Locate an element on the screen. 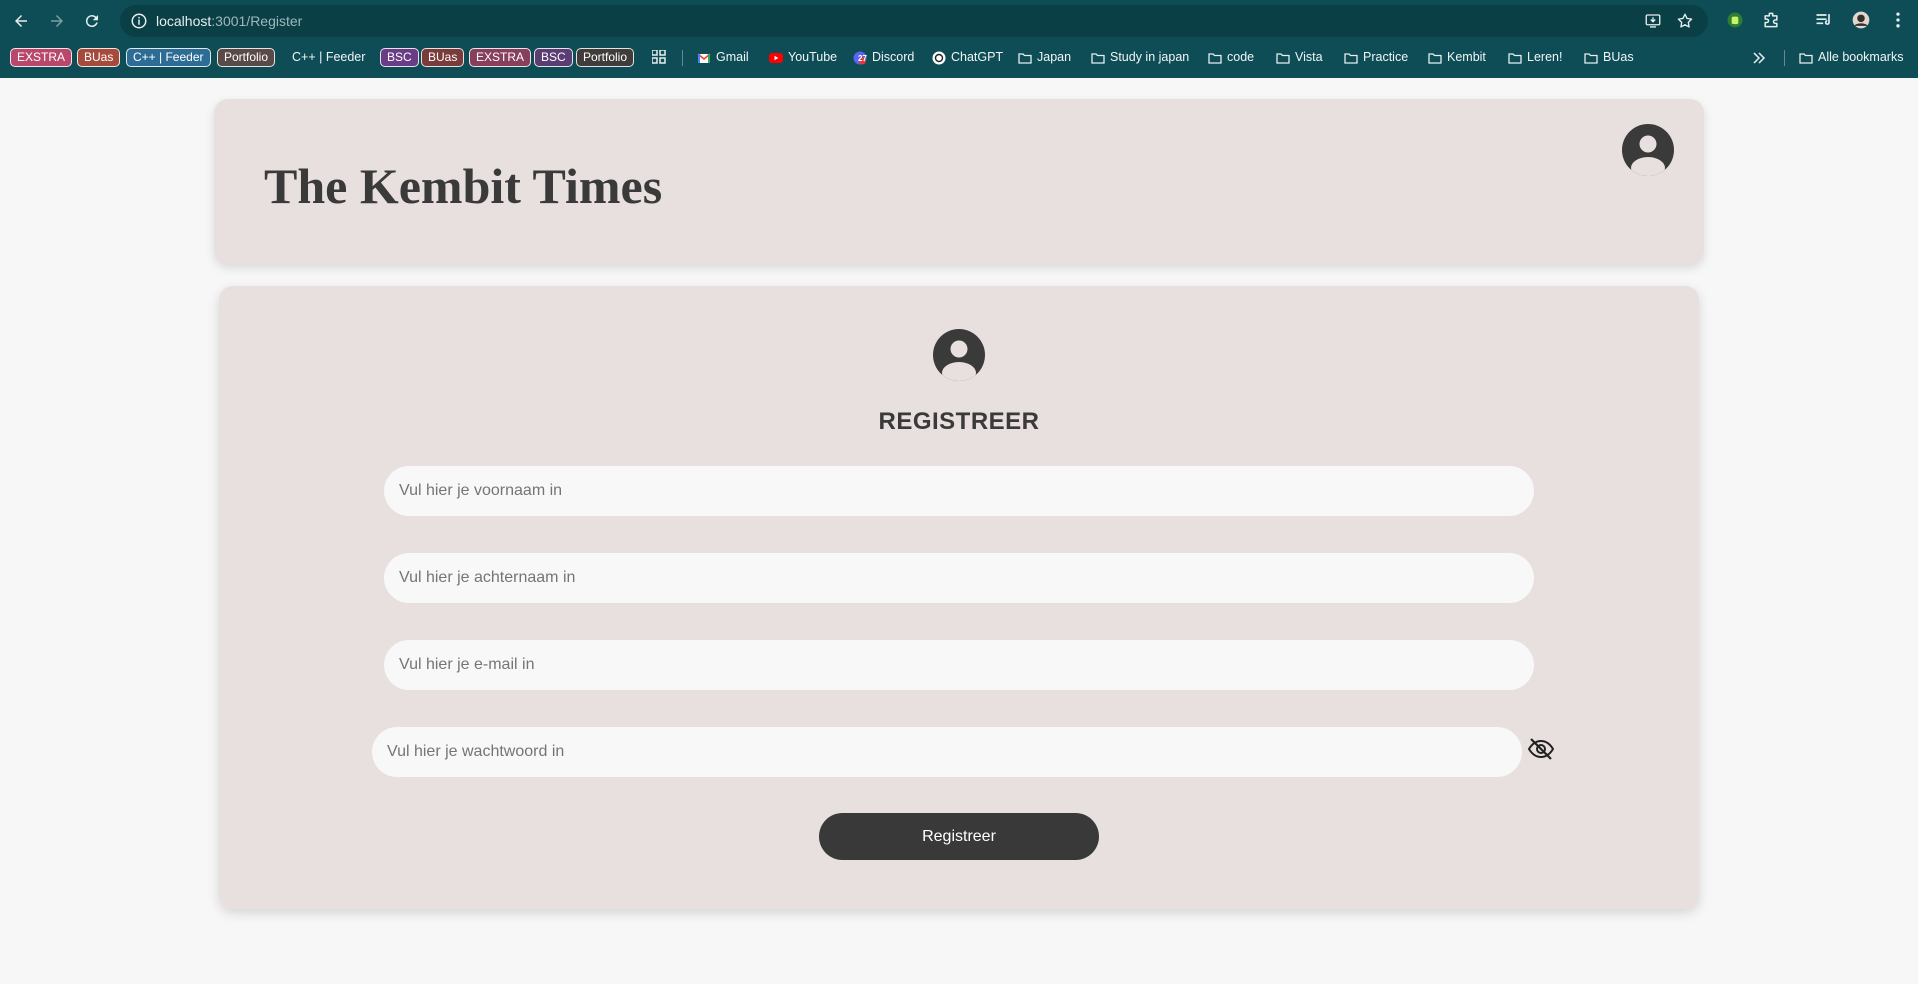  star-icon is located at coordinates (1685, 21).